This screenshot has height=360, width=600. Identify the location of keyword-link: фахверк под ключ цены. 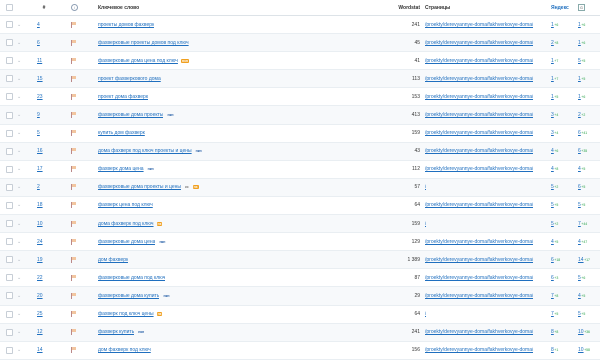
(126, 314).